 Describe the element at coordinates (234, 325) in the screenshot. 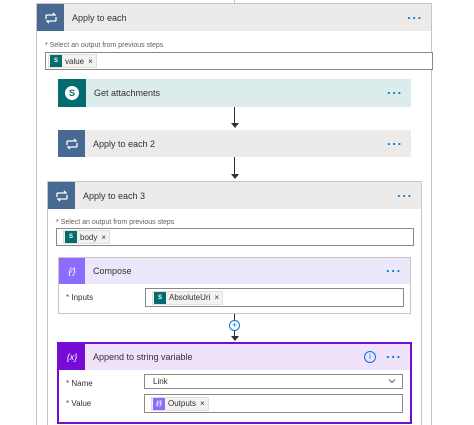

I see `add-step-button: +` at that location.